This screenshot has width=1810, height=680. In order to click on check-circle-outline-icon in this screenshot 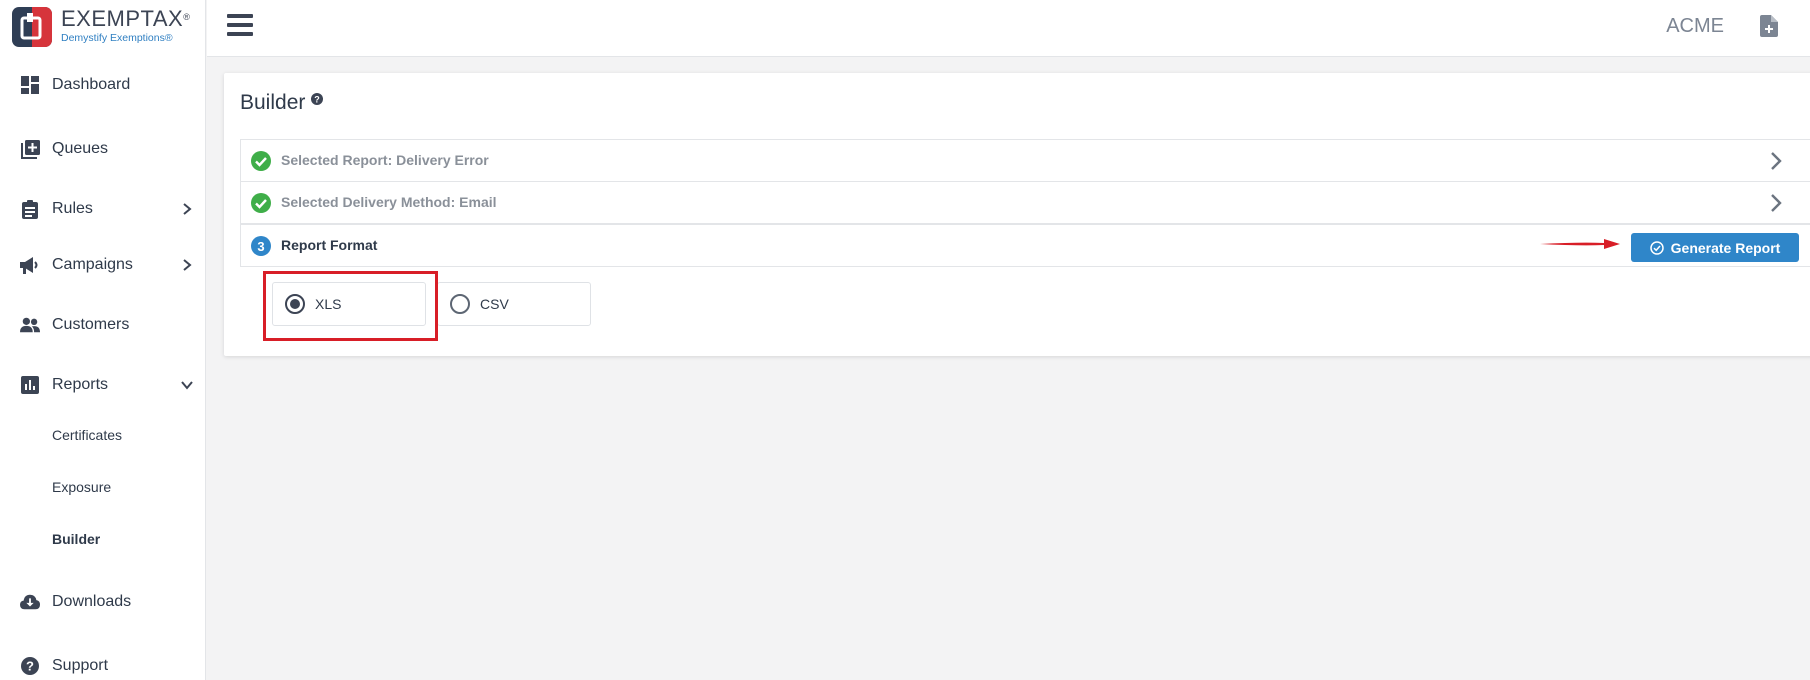, I will do `click(1656, 247)`.